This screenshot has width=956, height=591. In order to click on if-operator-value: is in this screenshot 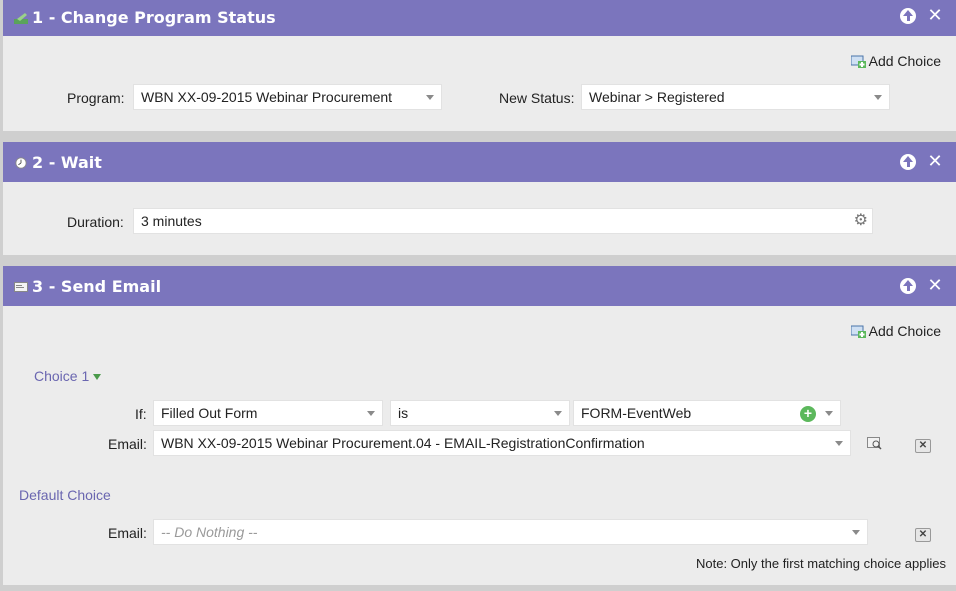, I will do `click(403, 413)`.